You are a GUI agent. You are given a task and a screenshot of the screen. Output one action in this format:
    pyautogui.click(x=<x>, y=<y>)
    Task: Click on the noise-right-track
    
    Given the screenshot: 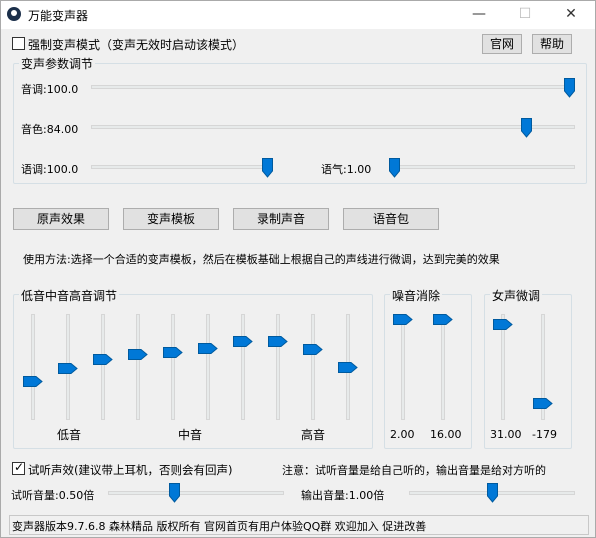 What is the action you would take?
    pyautogui.click(x=443, y=367)
    